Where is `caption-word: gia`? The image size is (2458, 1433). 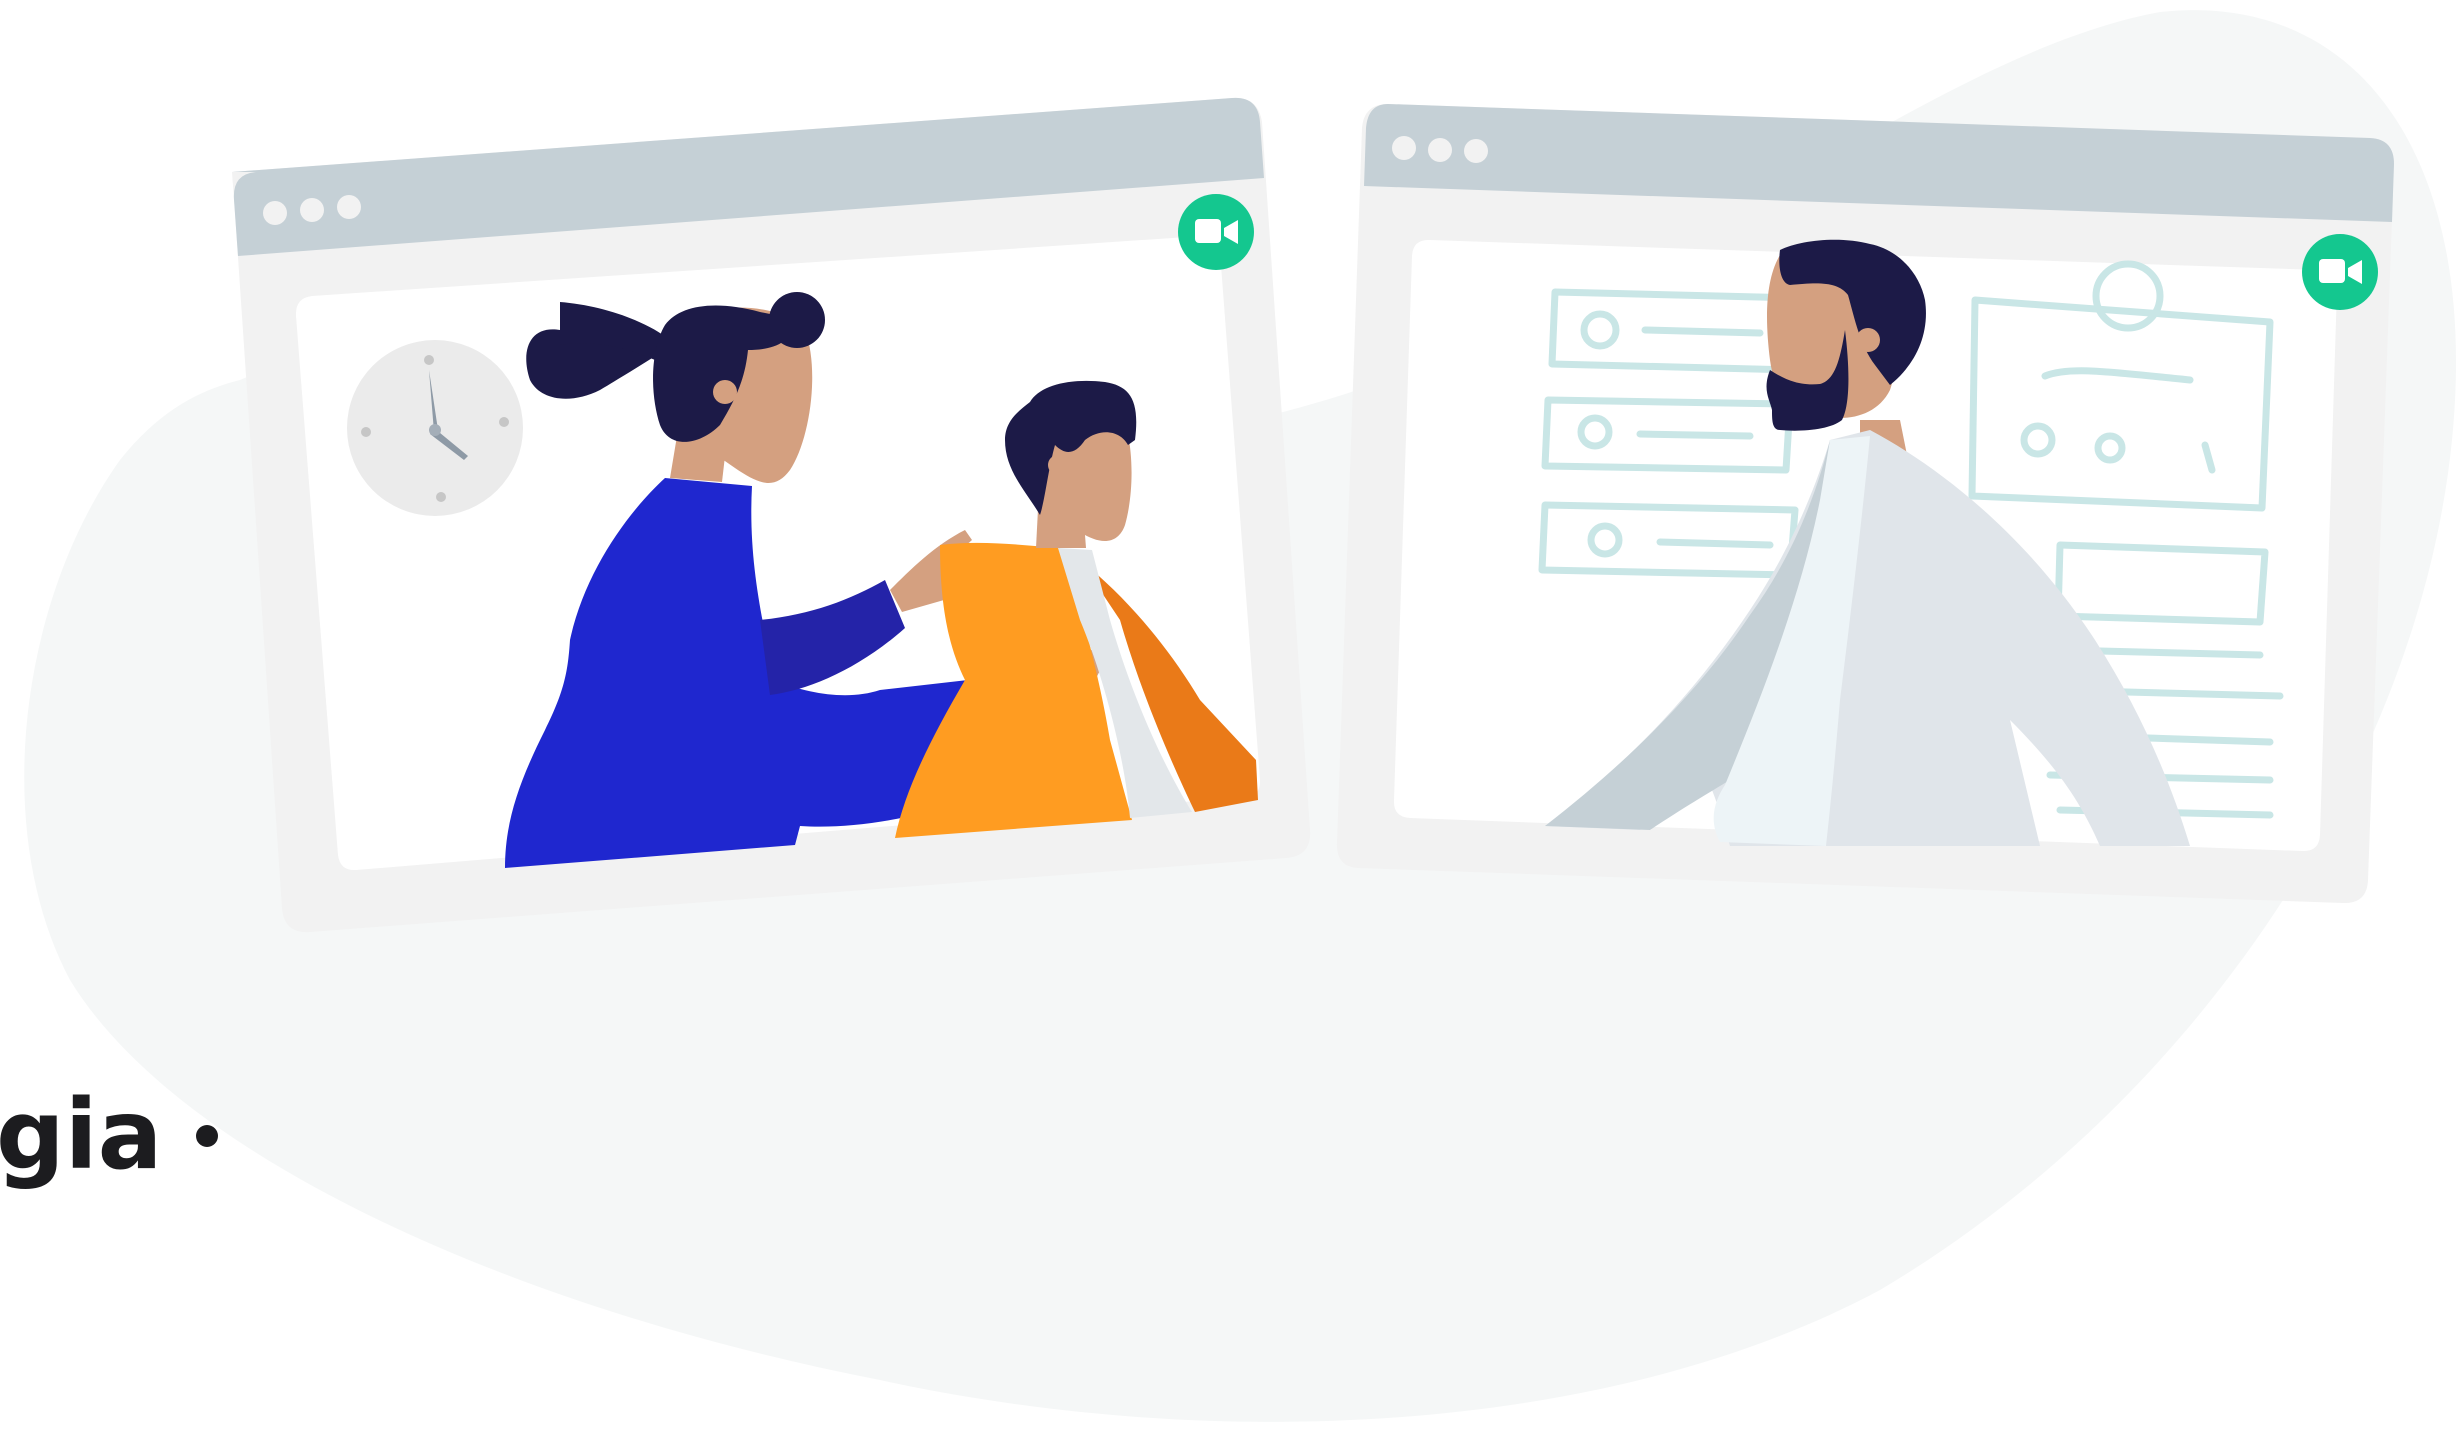 caption-word: gia is located at coordinates (81, 1135).